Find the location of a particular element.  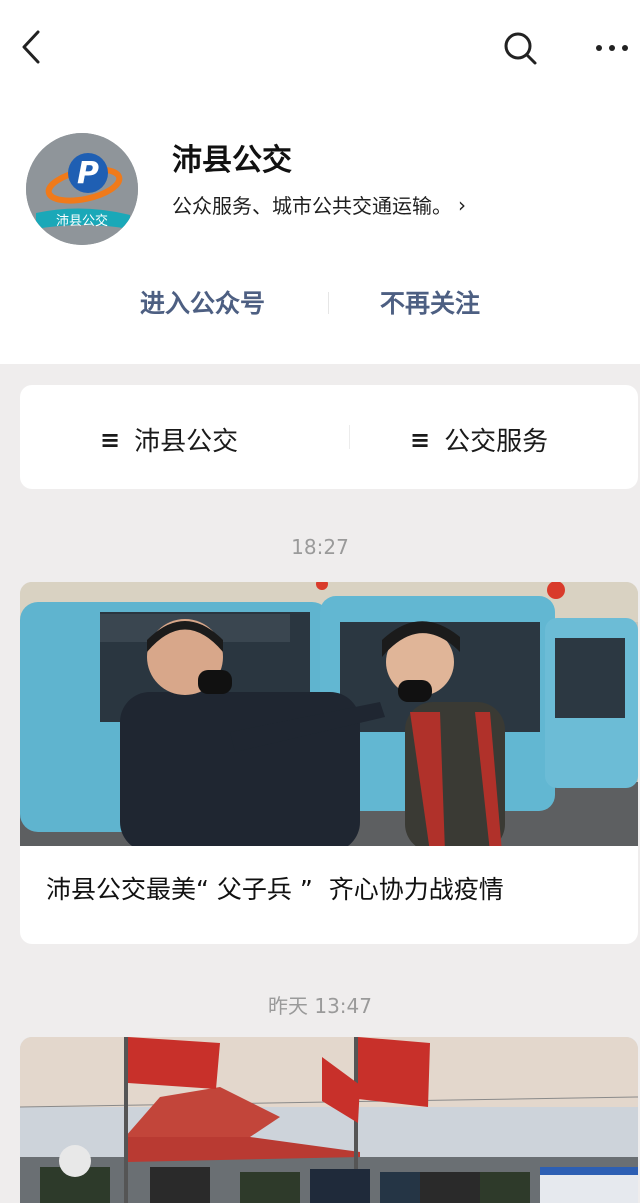

unfollow-button: 不再关注 is located at coordinates (430, 302).